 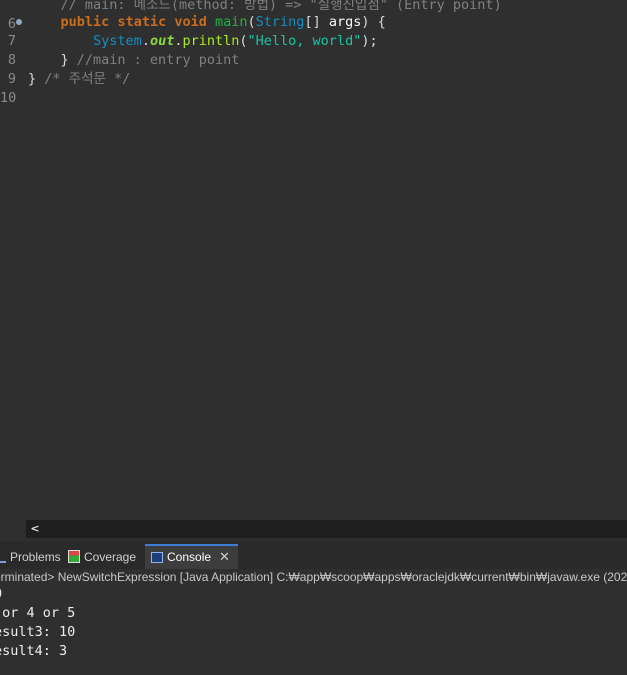 I want to click on code-line-8: 8 System.out.println("Hello, world");, so click(x=313, y=50).